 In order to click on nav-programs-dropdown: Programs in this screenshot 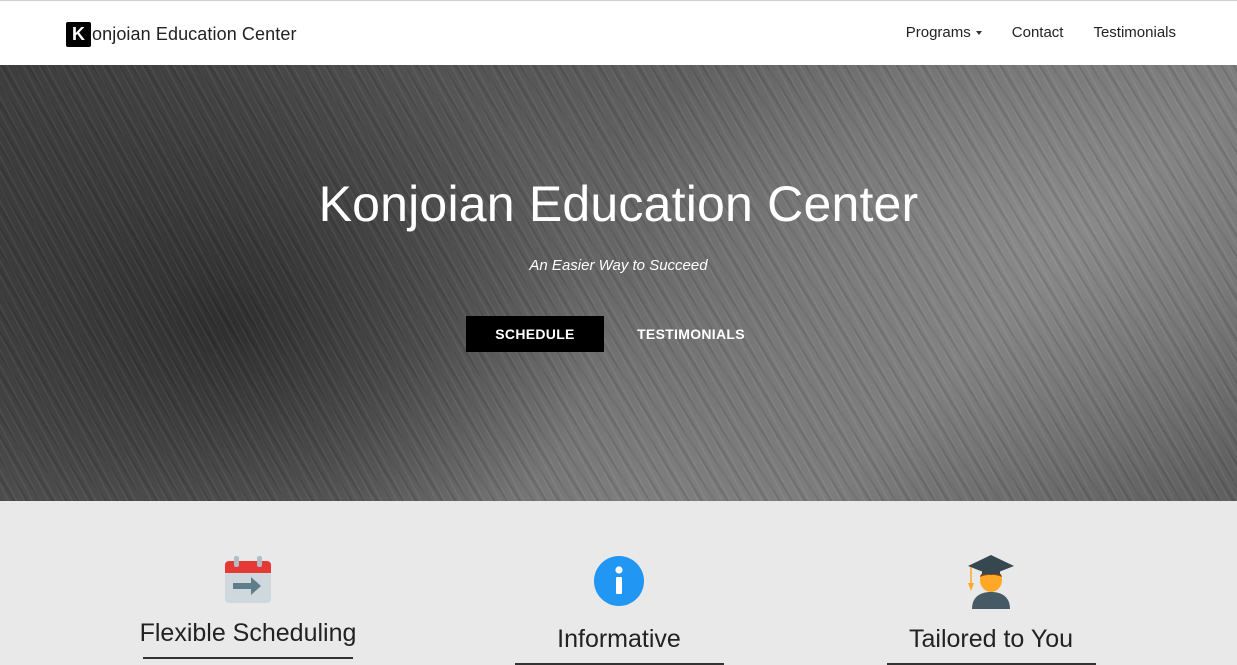, I will do `click(944, 32)`.